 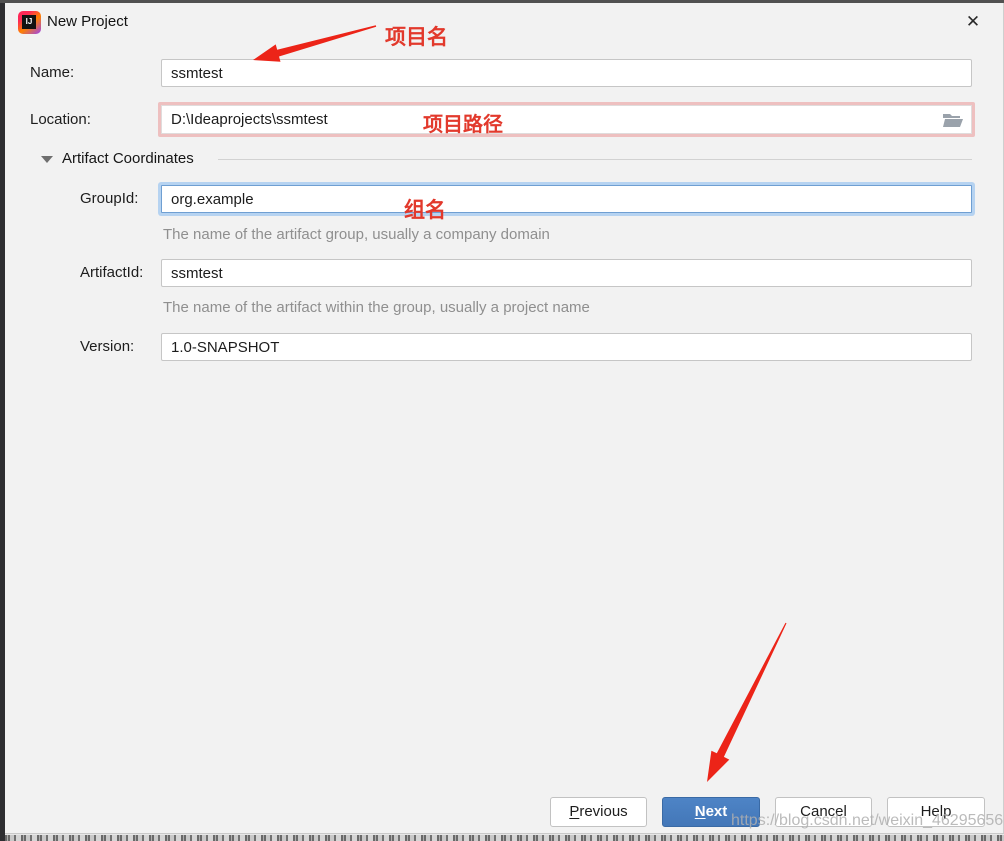 I want to click on location-label: Location:, so click(x=60, y=119).